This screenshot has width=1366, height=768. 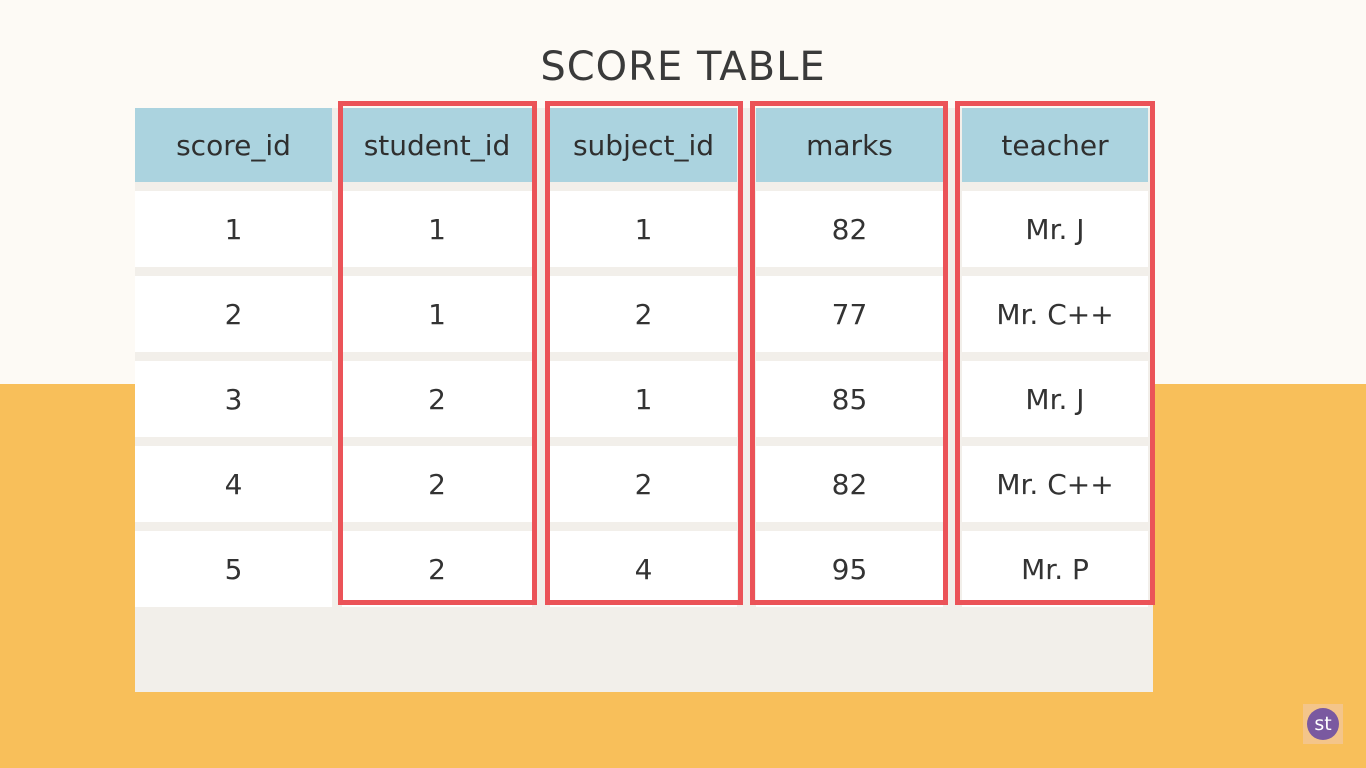 I want to click on table-cell: 1, so click(x=233, y=229).